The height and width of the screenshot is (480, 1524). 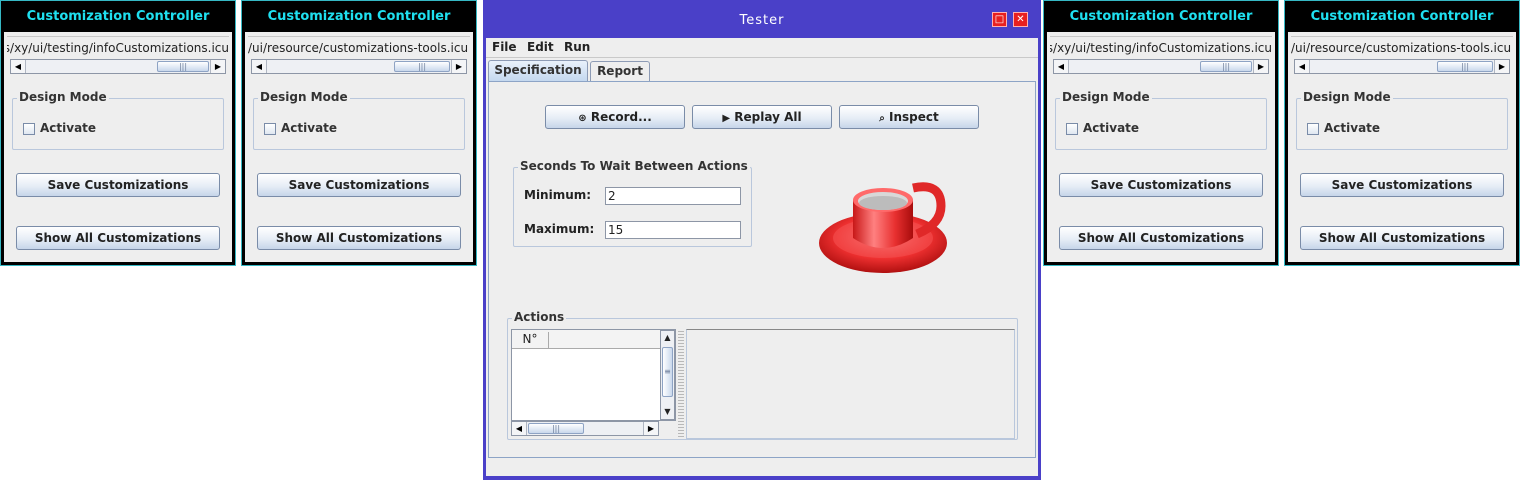 What do you see at coordinates (850, 384) in the screenshot?
I see `action-detail-panel` at bounding box center [850, 384].